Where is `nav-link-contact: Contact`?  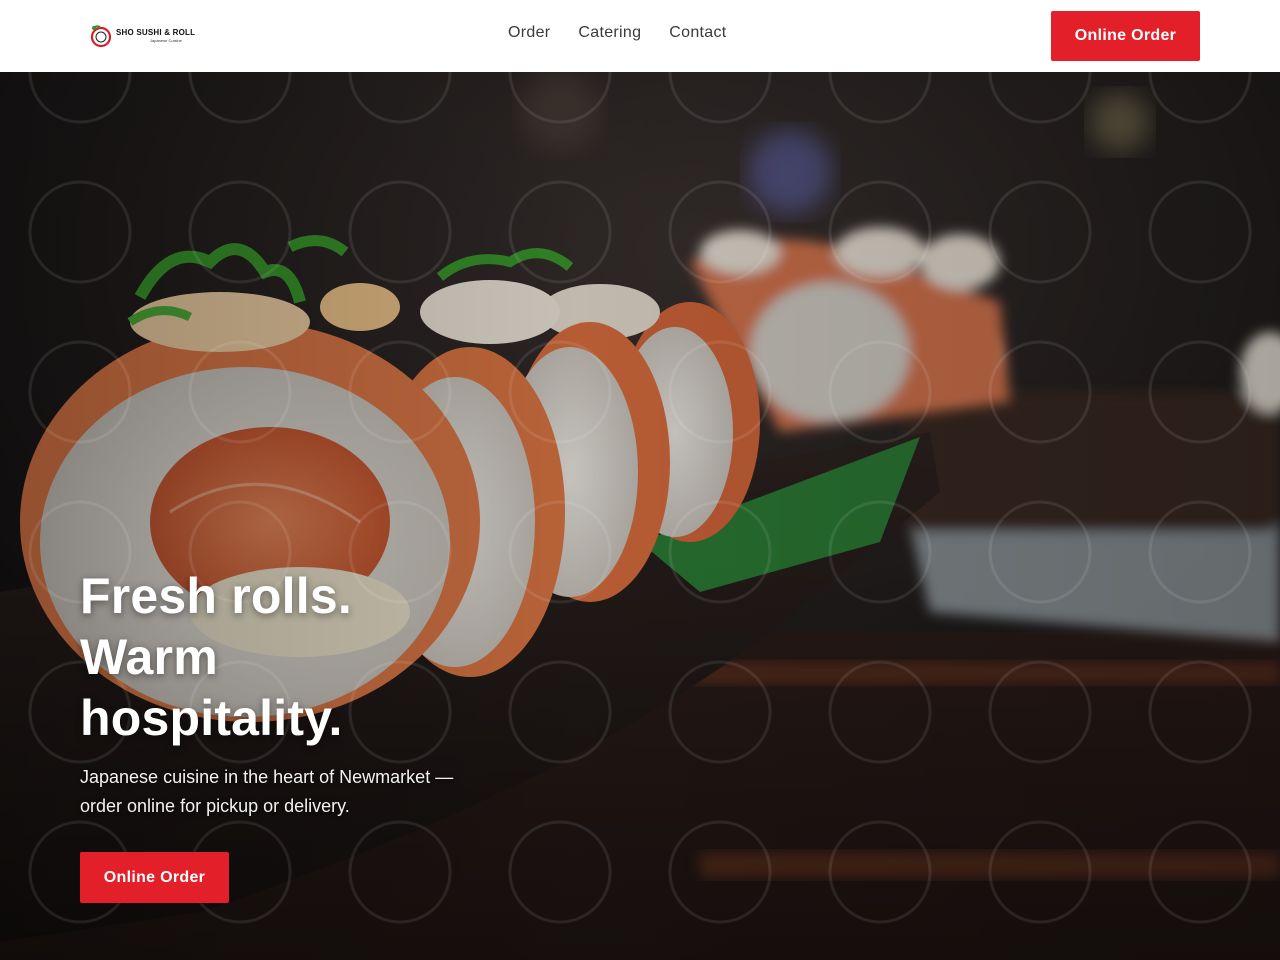
nav-link-contact: Contact is located at coordinates (697, 33).